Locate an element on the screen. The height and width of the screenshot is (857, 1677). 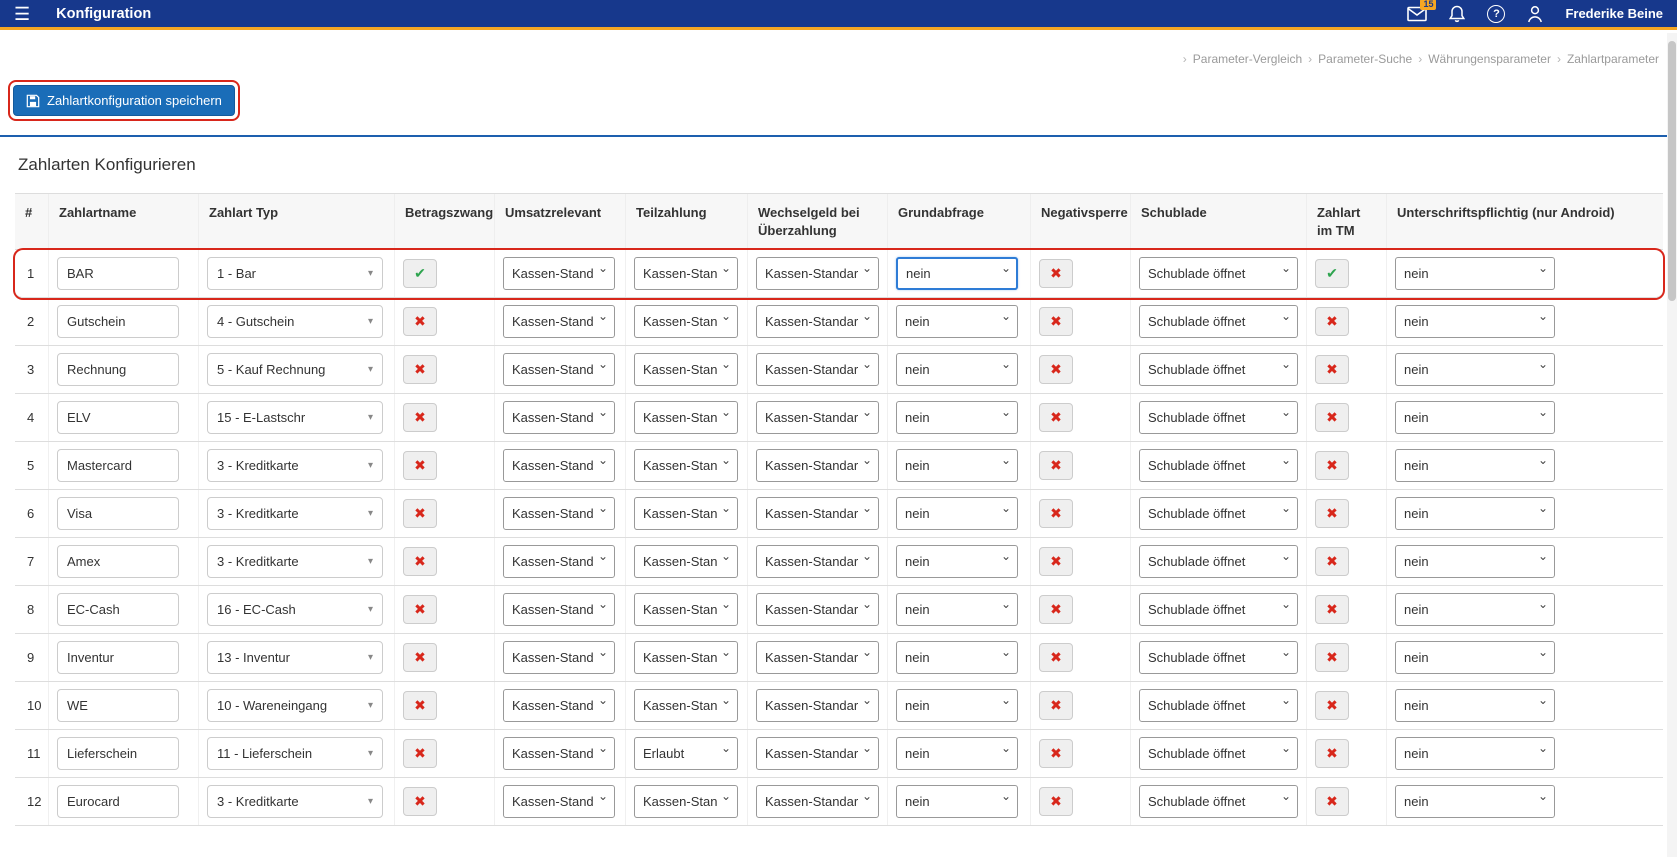
breadcrumb-item: Währungensparameter is located at coordinates (1489, 59).